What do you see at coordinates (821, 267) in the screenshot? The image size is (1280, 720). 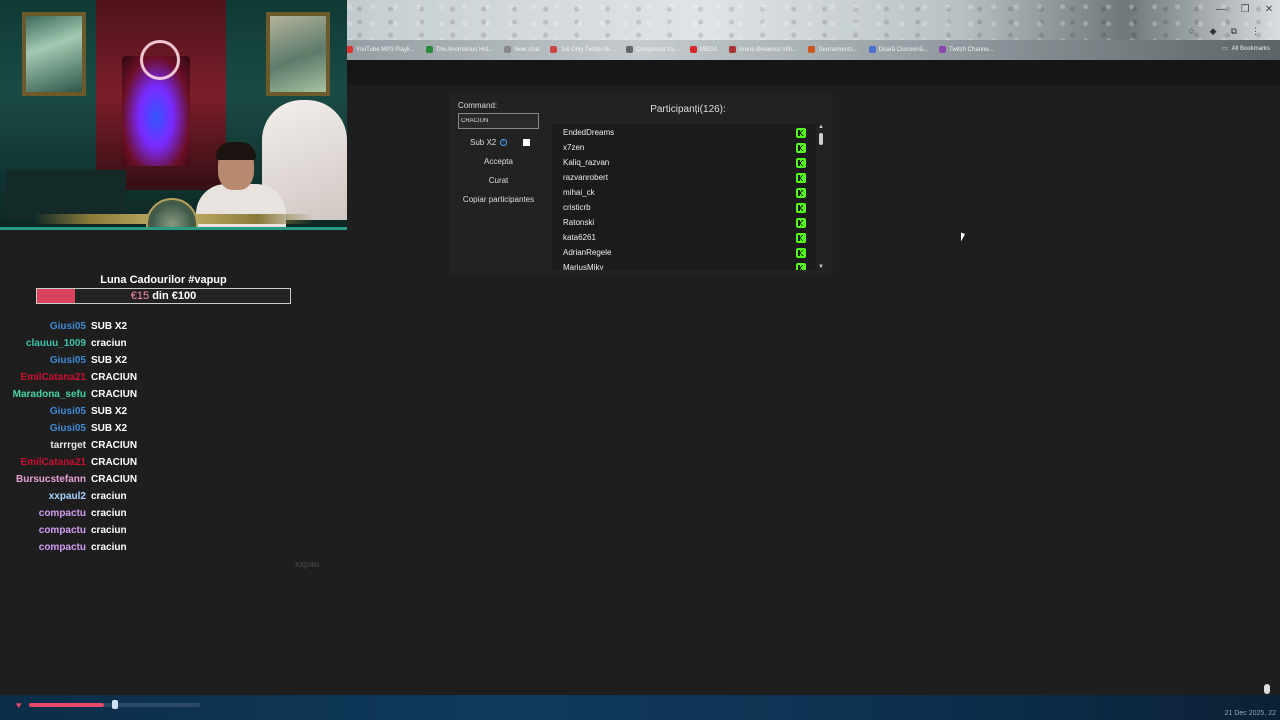 I see `scroll-down-icon: ▼` at bounding box center [821, 267].